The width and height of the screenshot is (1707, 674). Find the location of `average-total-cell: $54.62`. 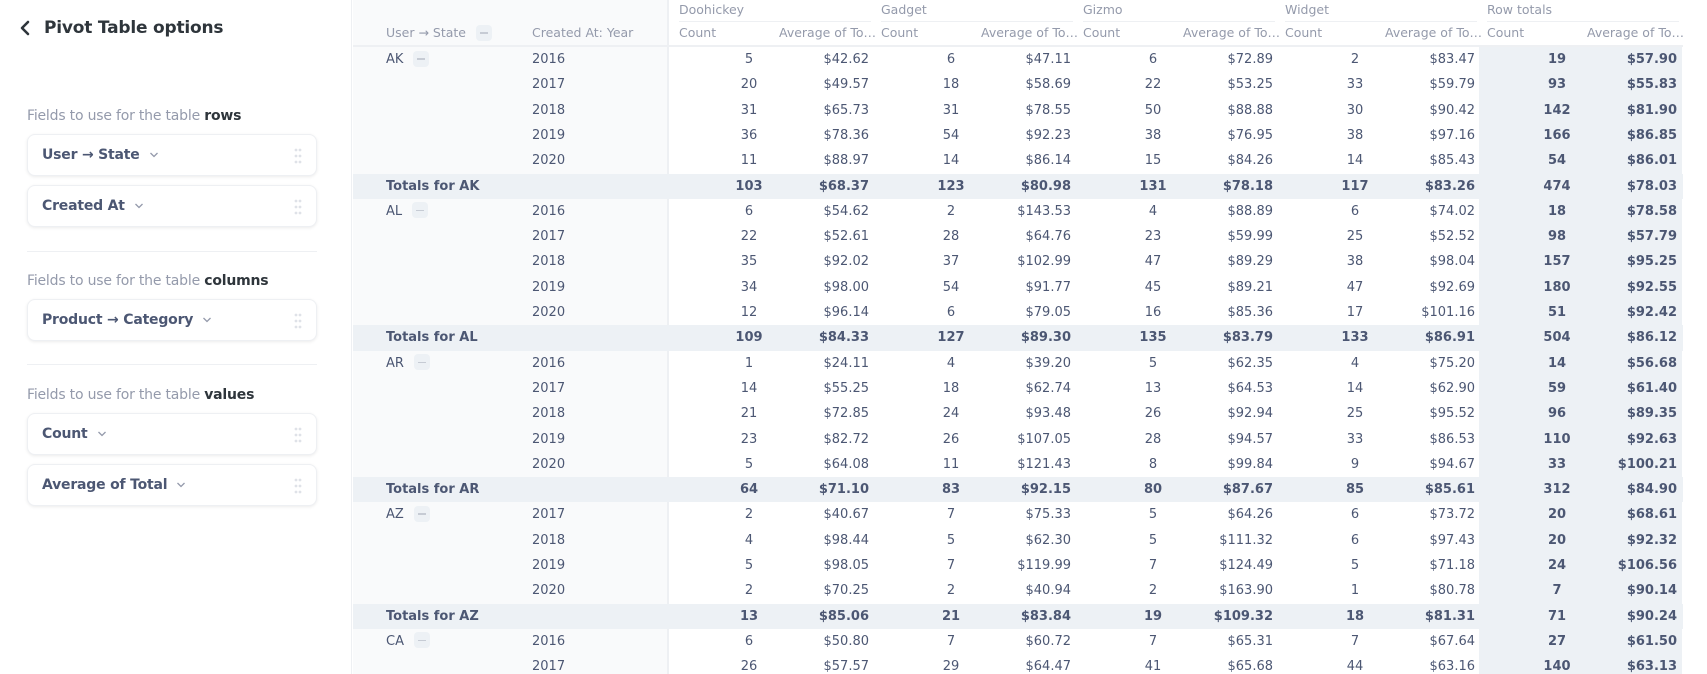

average-total-cell: $54.62 is located at coordinates (846, 211).